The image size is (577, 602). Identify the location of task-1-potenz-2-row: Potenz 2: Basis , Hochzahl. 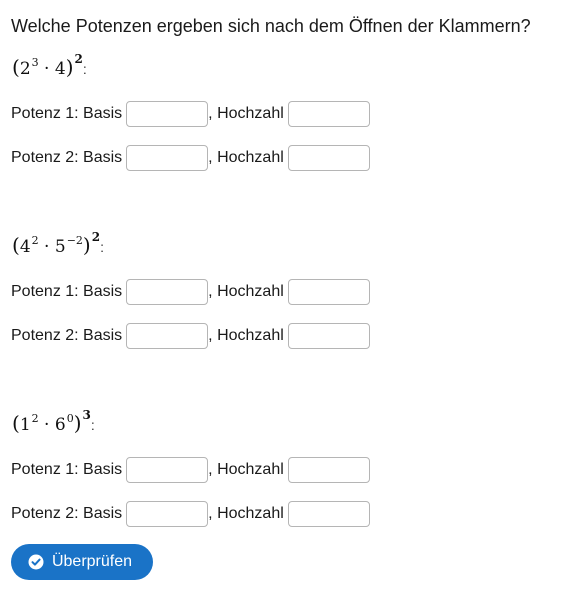
(190, 158).